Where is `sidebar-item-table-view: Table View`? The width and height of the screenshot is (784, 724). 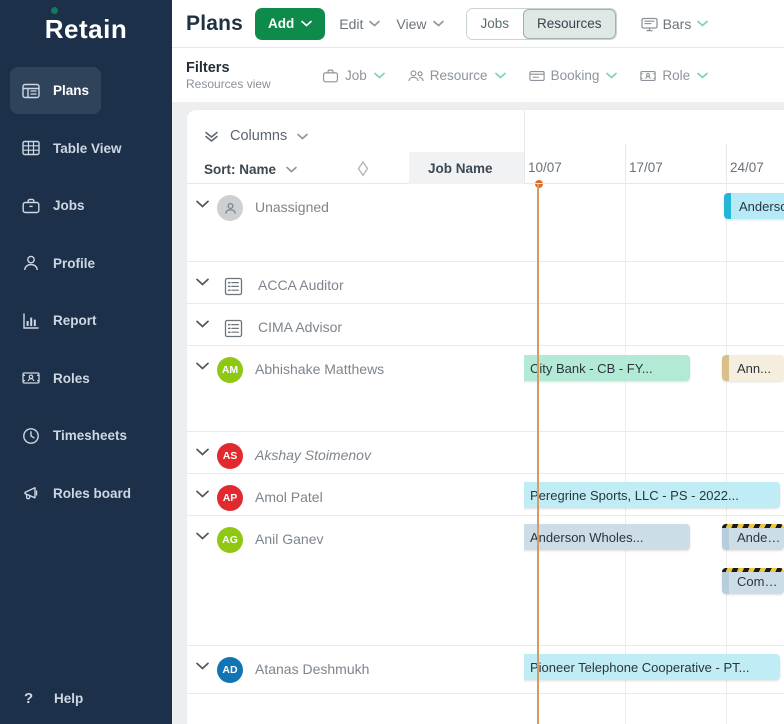
sidebar-item-table-view: Table View is located at coordinates (72, 148).